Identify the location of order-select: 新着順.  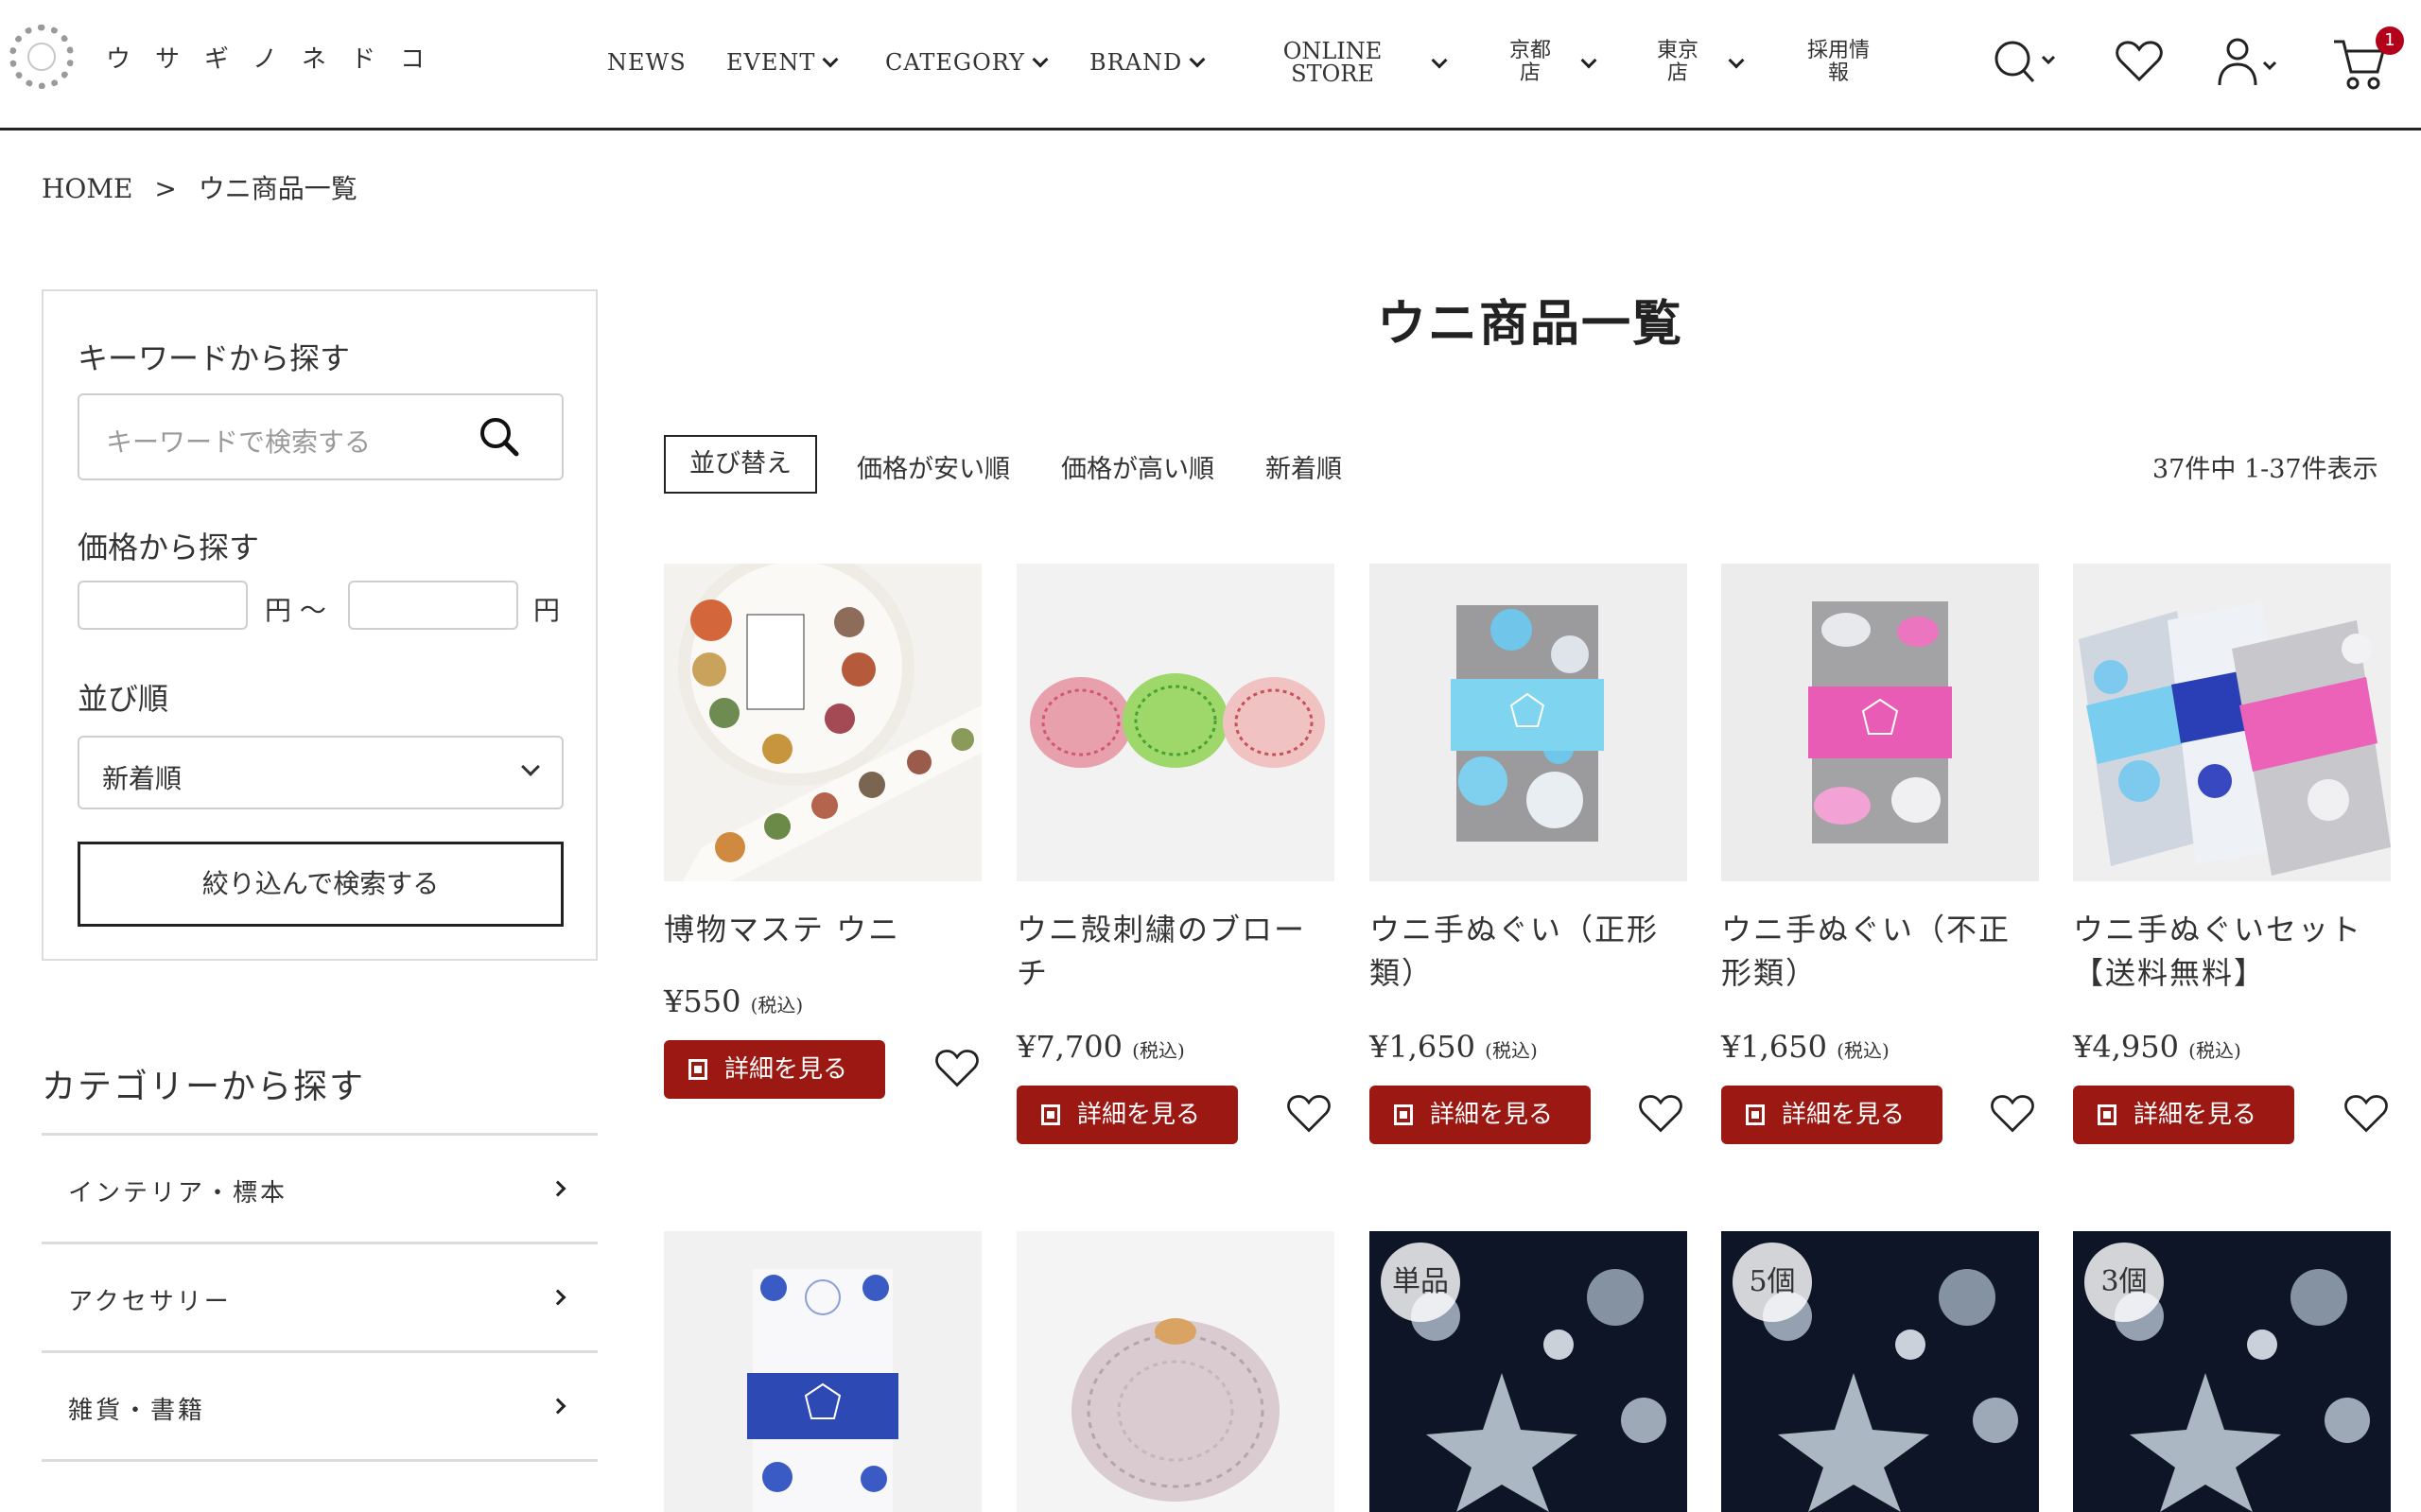
(321, 773).